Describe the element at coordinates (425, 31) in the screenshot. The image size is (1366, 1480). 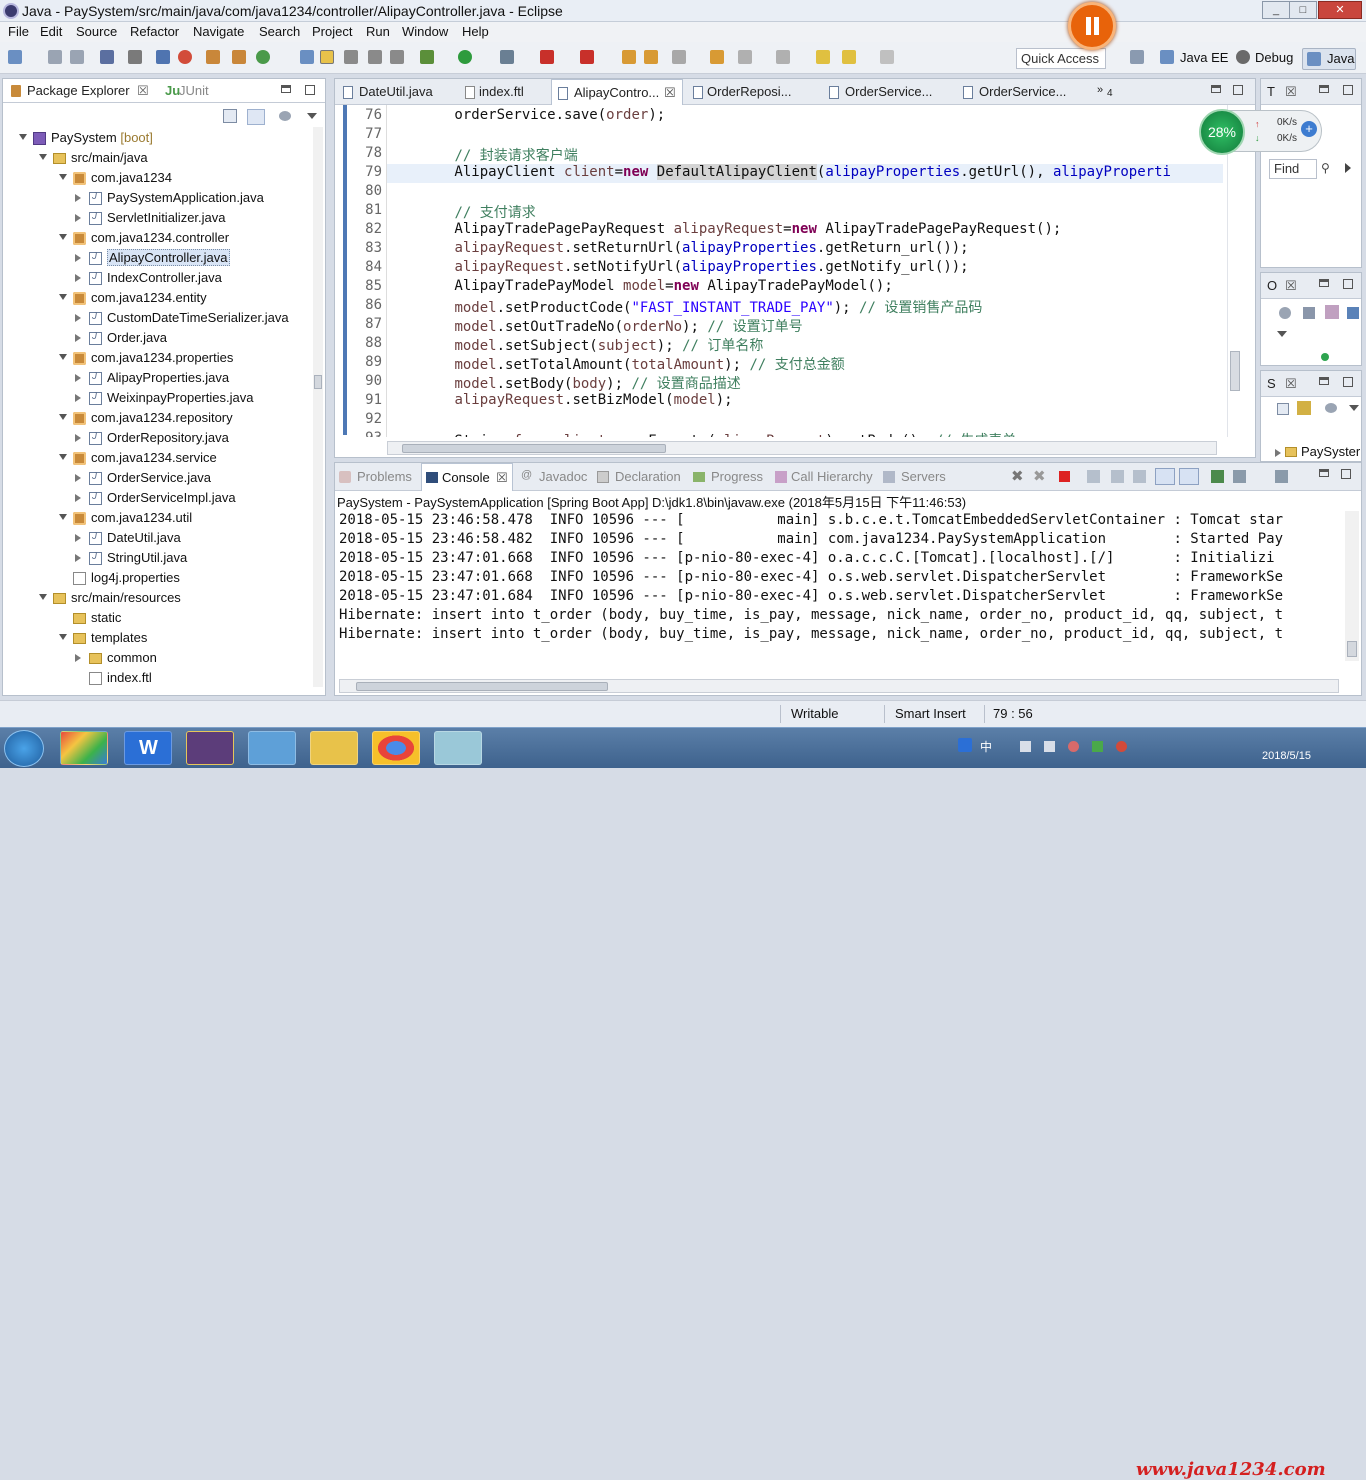
I see `menu-window: Window` at that location.